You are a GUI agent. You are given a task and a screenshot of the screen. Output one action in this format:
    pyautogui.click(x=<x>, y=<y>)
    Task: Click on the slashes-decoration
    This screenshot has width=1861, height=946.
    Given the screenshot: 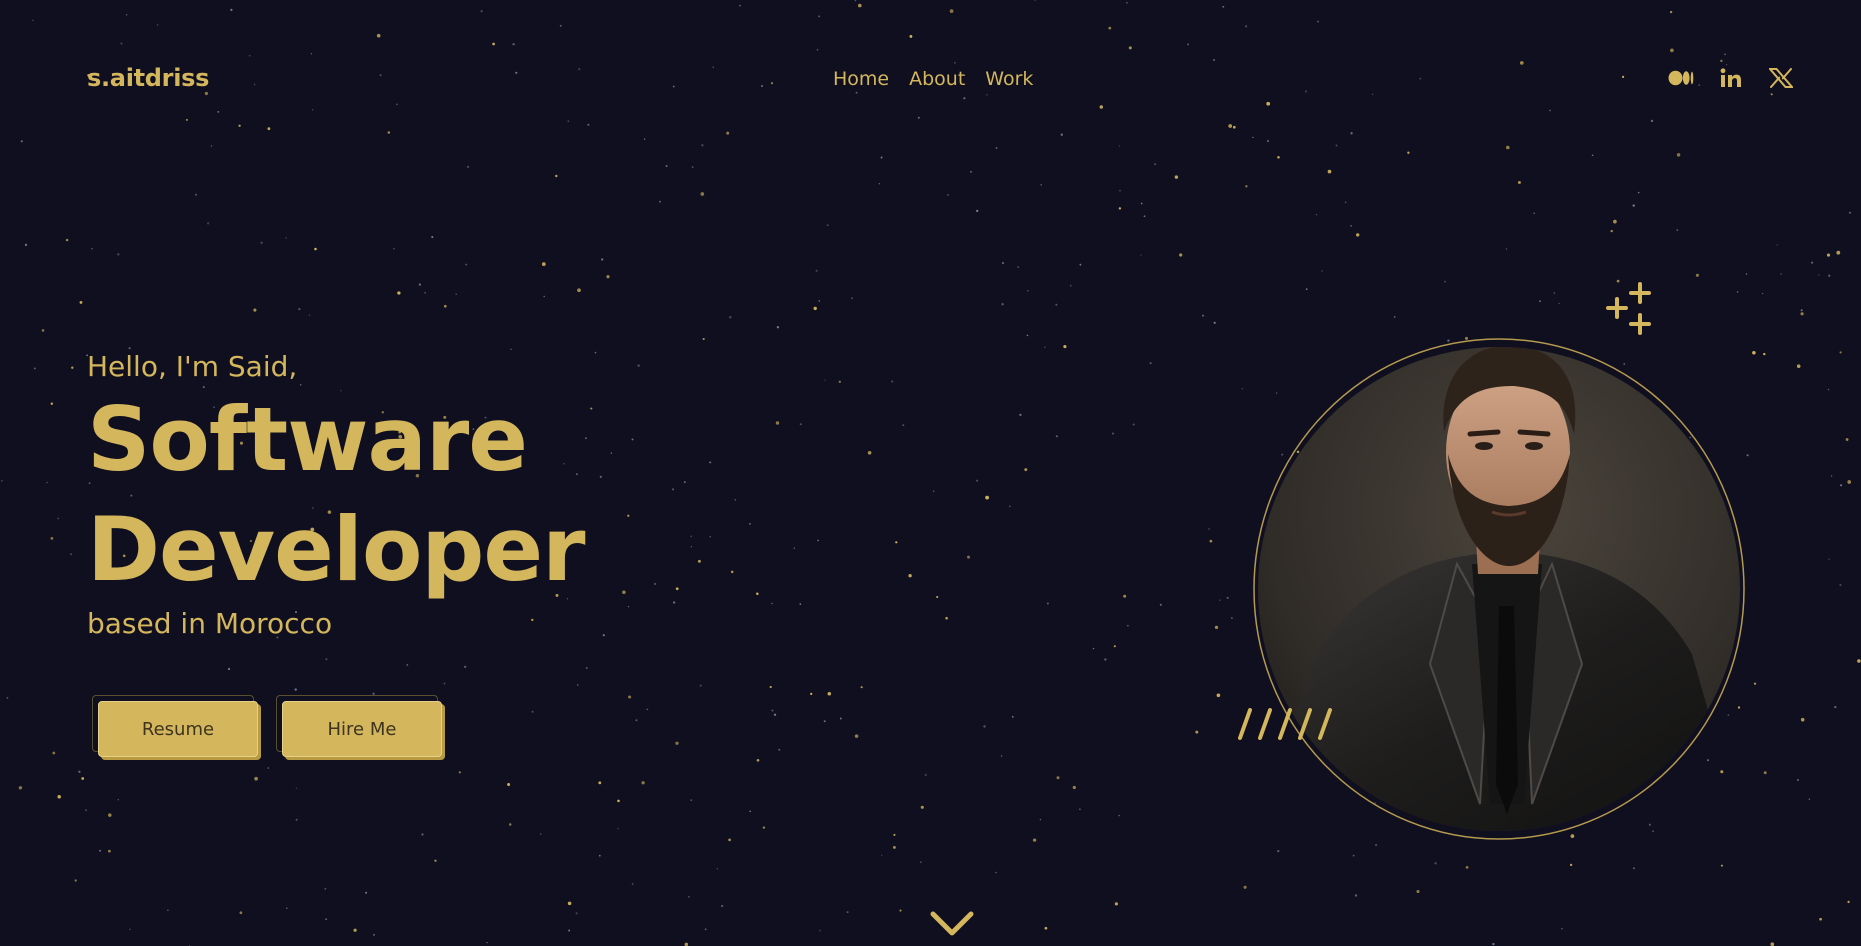 What is the action you would take?
    pyautogui.click(x=1285, y=726)
    